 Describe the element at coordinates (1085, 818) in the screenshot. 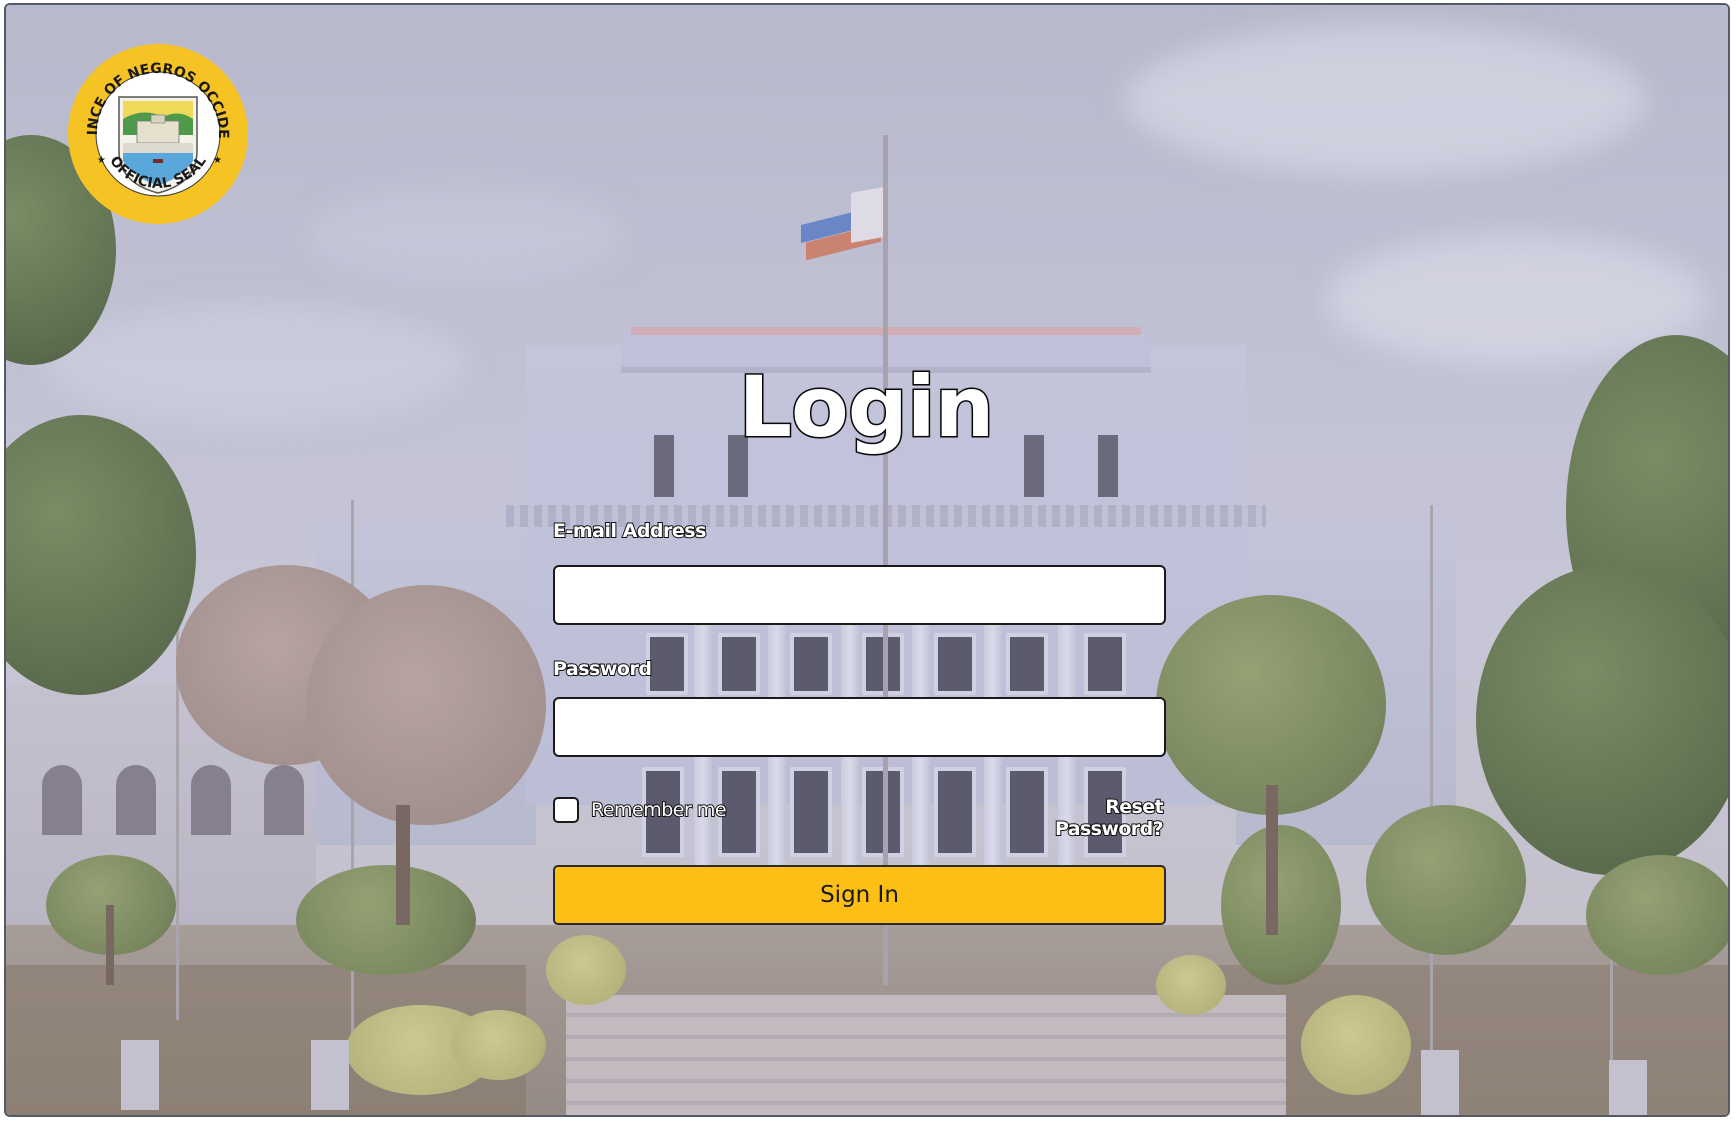

I see `reset-password-link: Reset Password?` at that location.